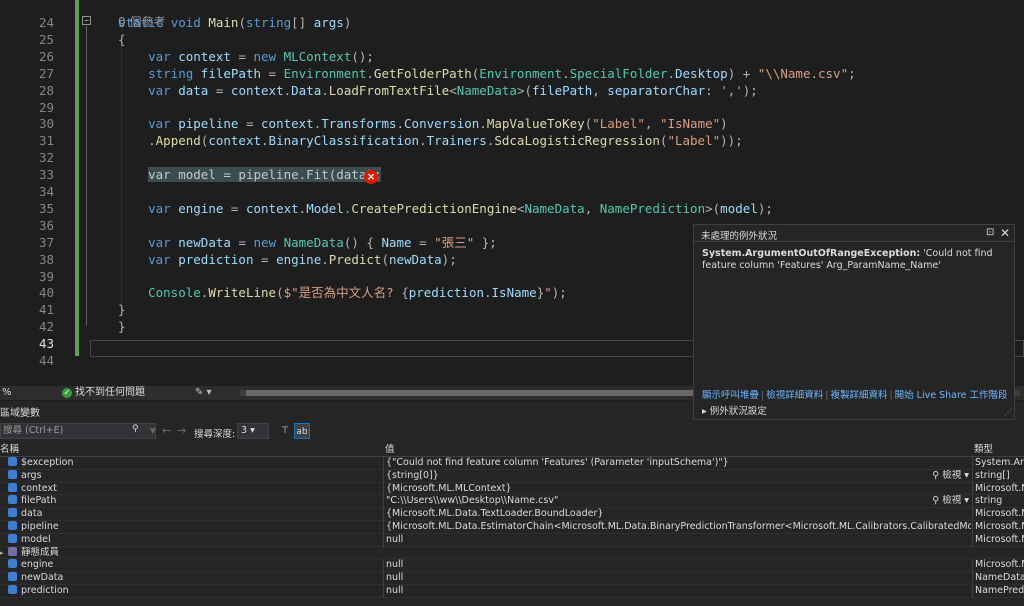 The height and width of the screenshot is (606, 1024). I want to click on arrow-right-icon: →, so click(181, 431).